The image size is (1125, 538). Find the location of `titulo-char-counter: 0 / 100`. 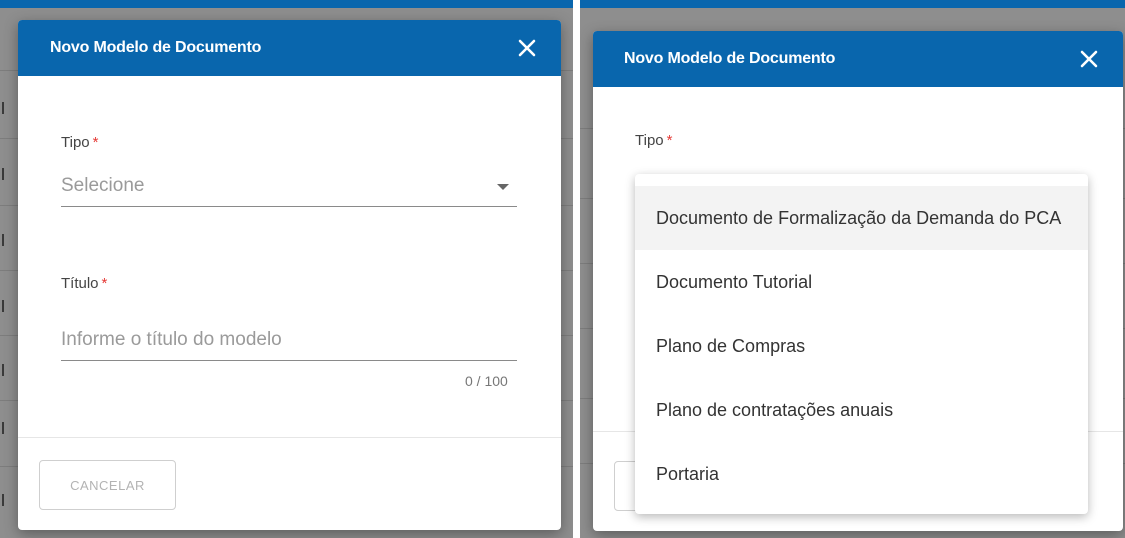

titulo-char-counter: 0 / 100 is located at coordinates (486, 381).